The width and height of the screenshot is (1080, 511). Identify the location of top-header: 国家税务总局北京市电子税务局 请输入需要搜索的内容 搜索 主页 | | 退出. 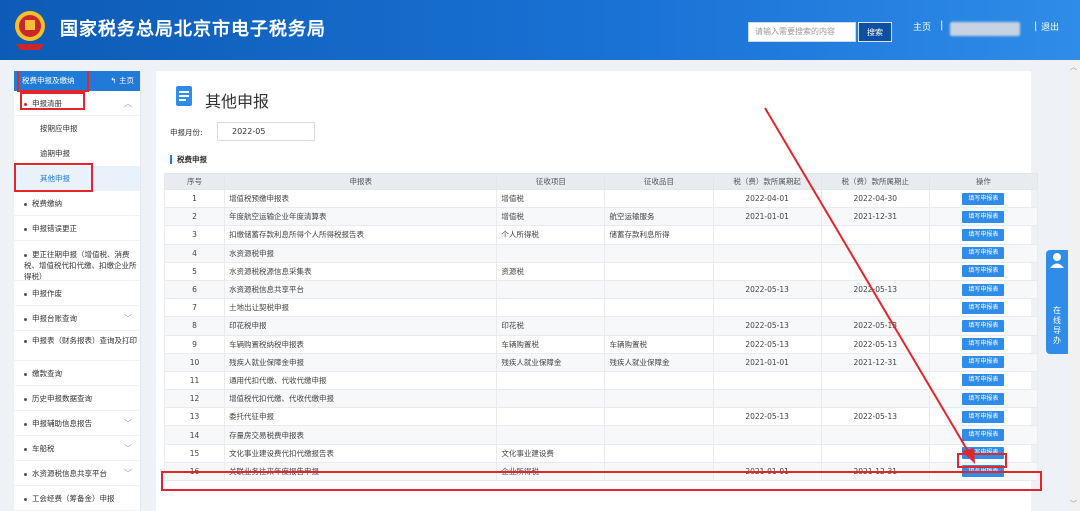
(540, 30).